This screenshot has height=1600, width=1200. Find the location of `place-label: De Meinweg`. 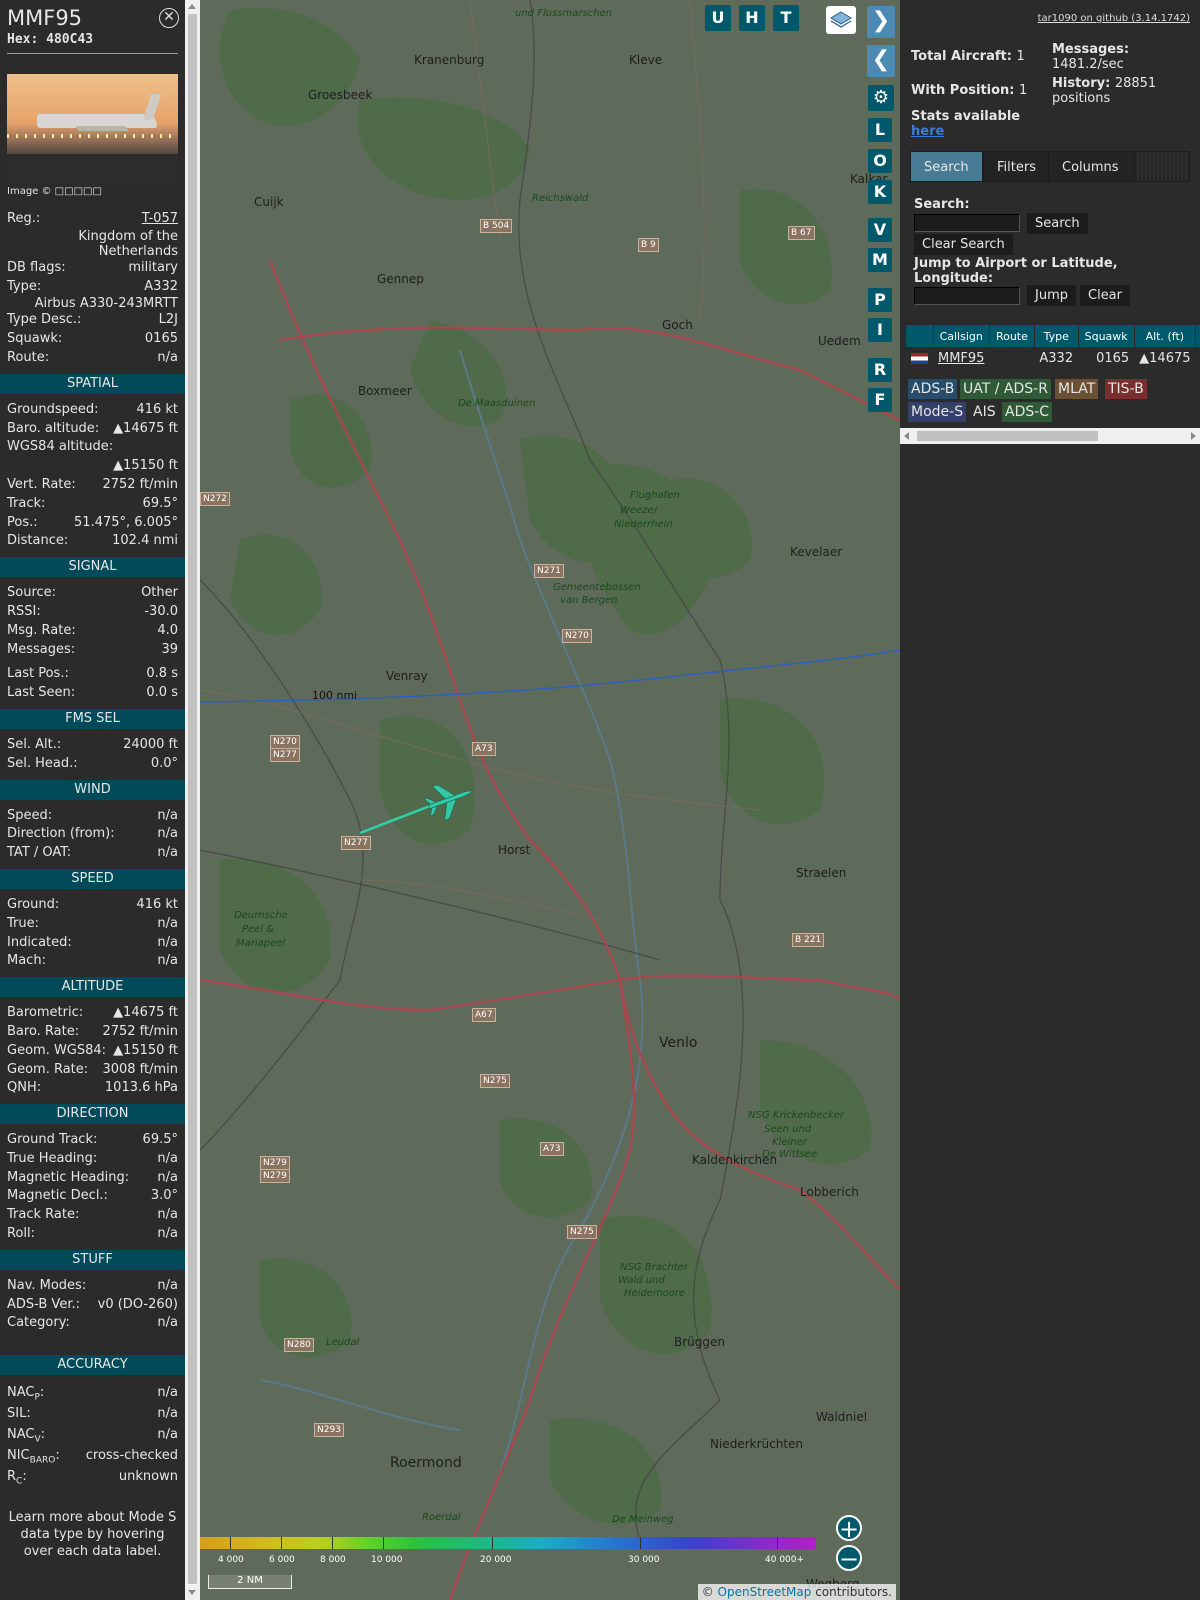

place-label: De Meinweg is located at coordinates (643, 1519).